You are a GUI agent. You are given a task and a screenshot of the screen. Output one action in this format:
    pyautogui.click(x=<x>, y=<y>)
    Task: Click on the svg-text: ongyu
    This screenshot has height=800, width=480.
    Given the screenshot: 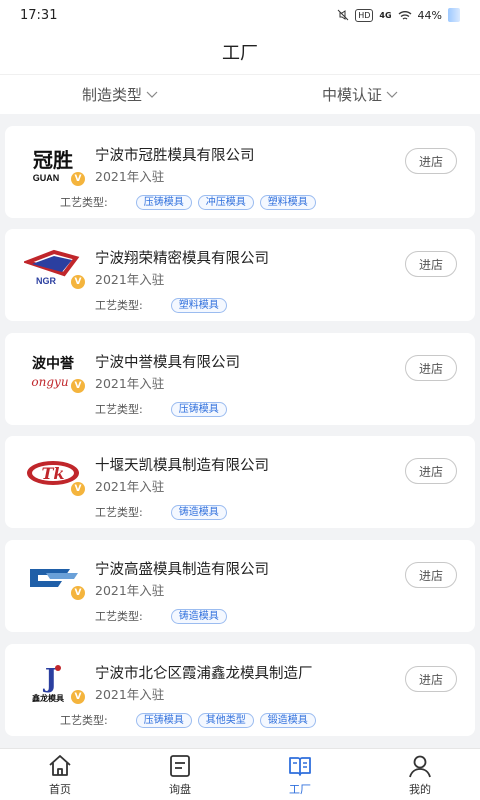 What is the action you would take?
    pyautogui.click(x=49, y=382)
    